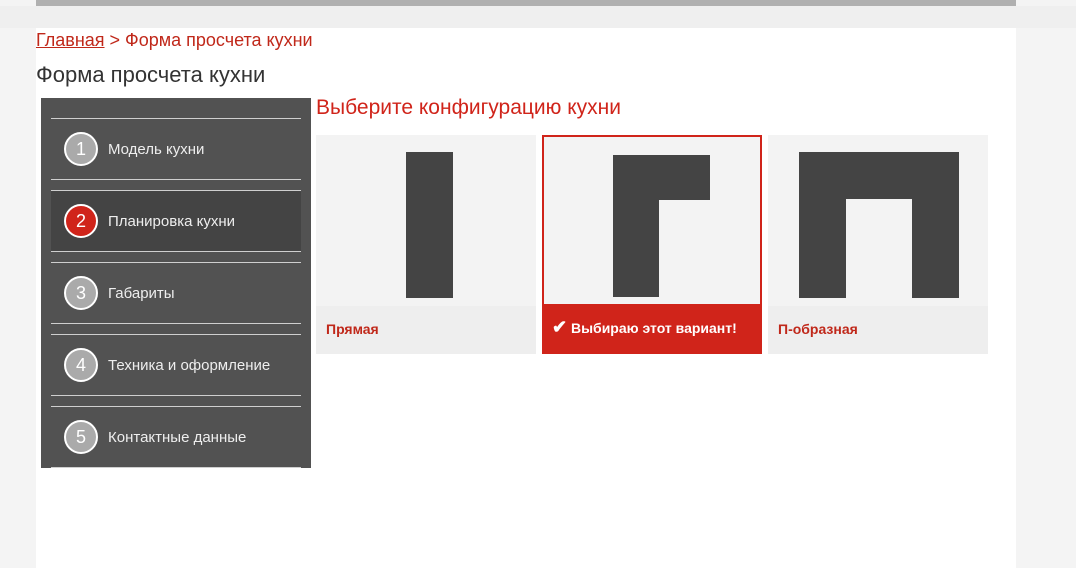 The image size is (1076, 568). What do you see at coordinates (70, 40) in the screenshot?
I see `breadcrumb-home-link: Главная` at bounding box center [70, 40].